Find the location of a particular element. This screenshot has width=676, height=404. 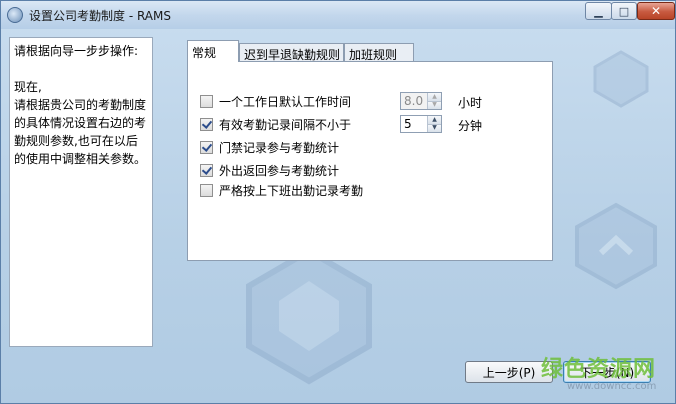

workday-hours-spinner: 8.0 ▲ ▼ is located at coordinates (421, 101).